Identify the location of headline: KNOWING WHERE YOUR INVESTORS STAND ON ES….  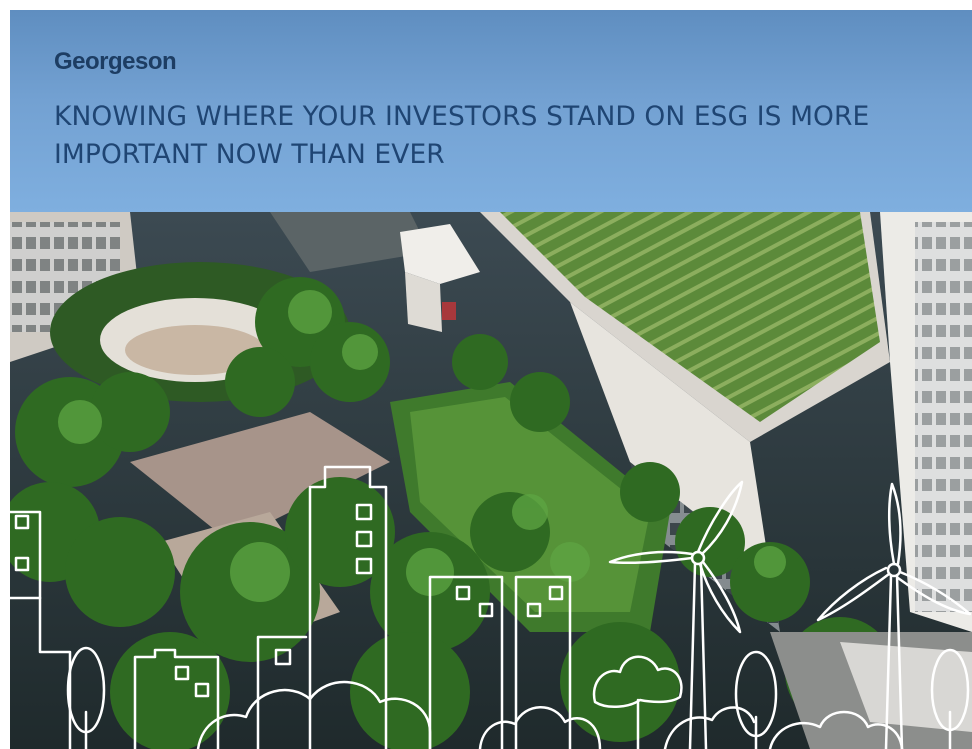
(462, 135).